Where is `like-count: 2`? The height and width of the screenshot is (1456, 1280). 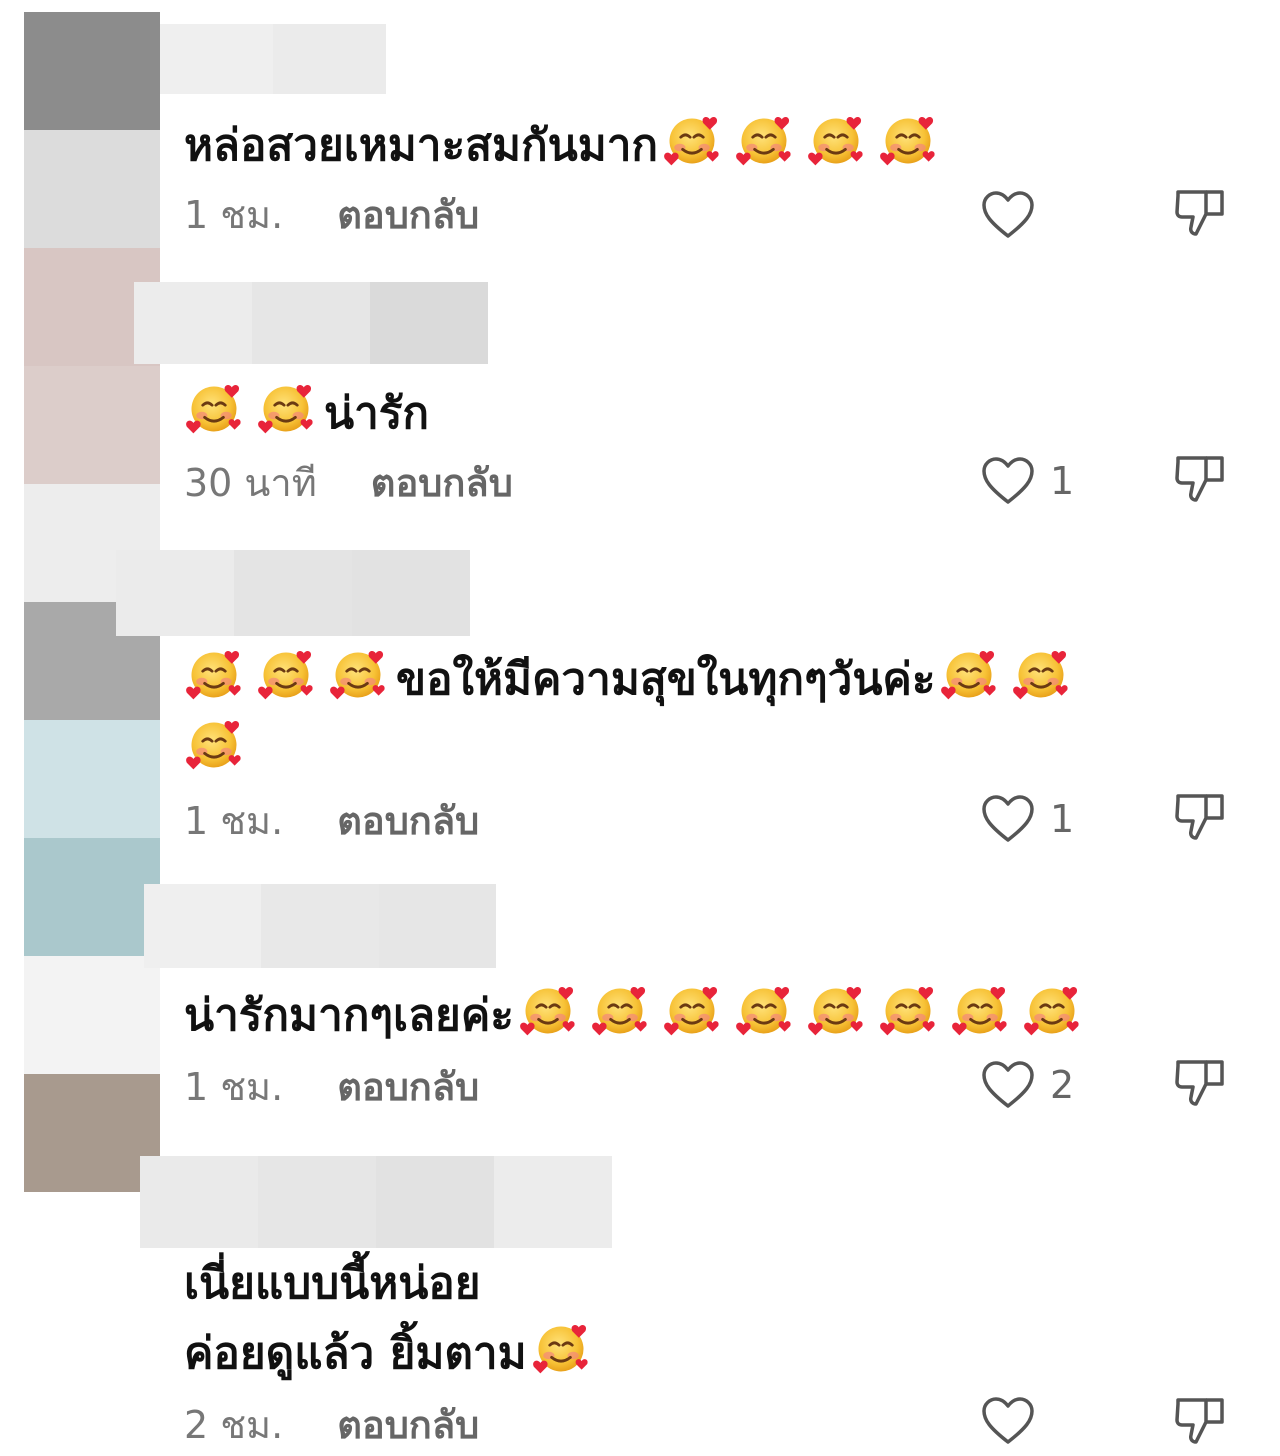
like-count: 2 is located at coordinates (1062, 1085).